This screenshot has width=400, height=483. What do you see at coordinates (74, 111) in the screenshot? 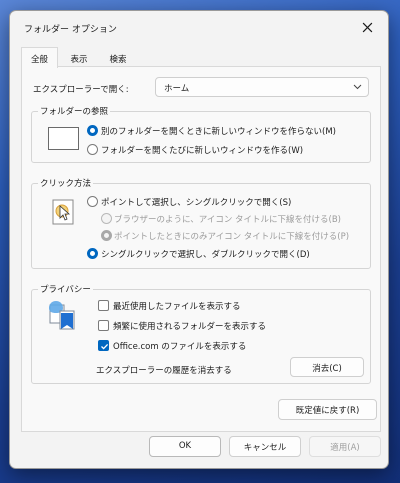
I see `browse-folders-legend: フォルダーの参照` at bounding box center [74, 111].